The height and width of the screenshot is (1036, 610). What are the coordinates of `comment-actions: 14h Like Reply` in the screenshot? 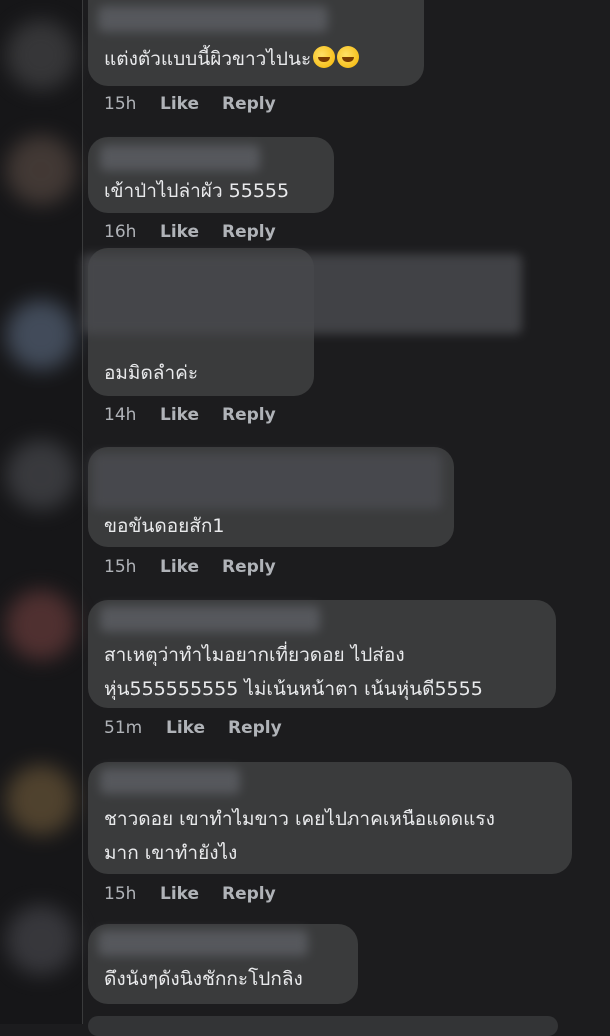 It's located at (190, 415).